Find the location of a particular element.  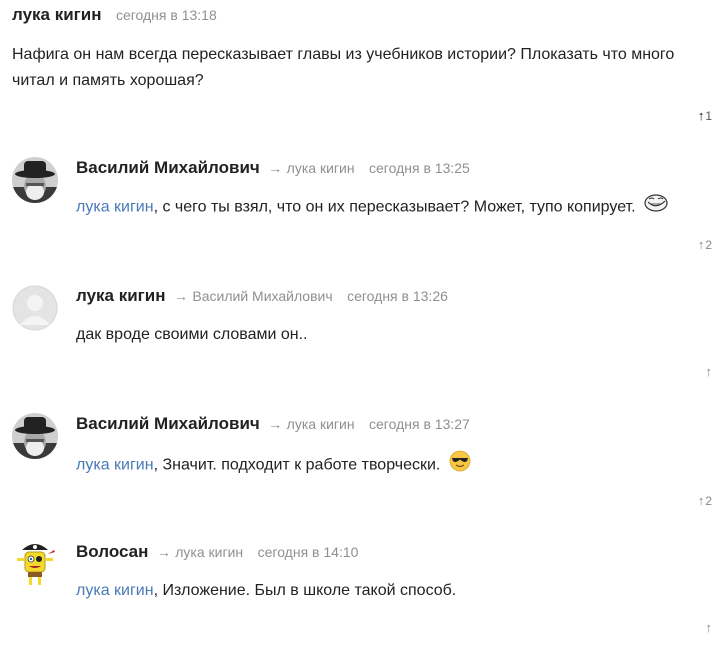

comment-header: Волосан → лука кигин сегодня в 14:10 is located at coordinates (217, 552).